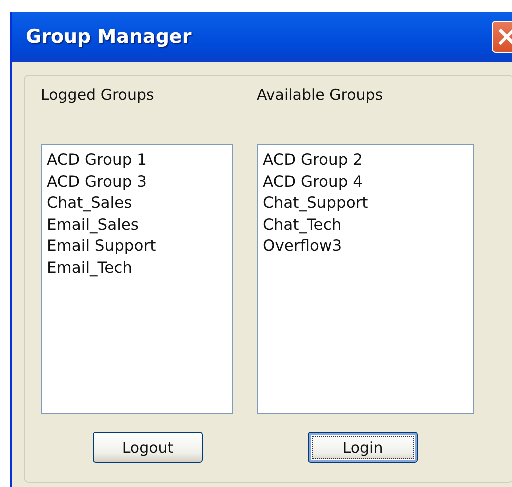 The image size is (512, 487). I want to click on list-item: ACD Group 4, so click(313, 182).